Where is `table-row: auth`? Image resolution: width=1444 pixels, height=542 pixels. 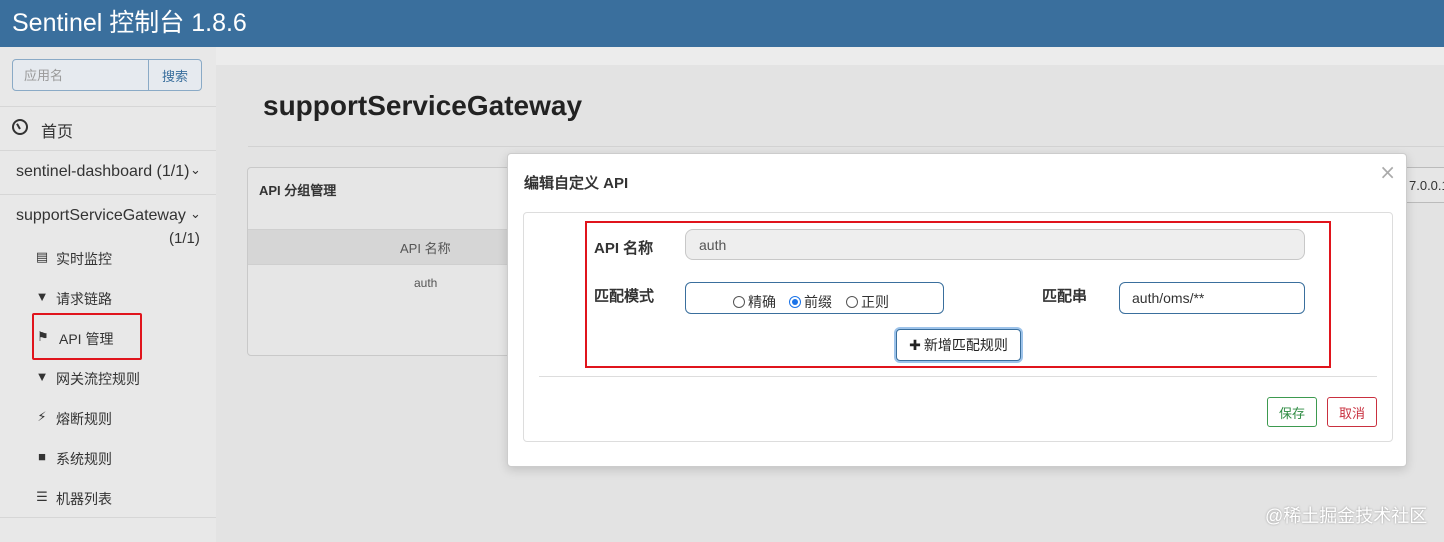 table-row: auth is located at coordinates (426, 283).